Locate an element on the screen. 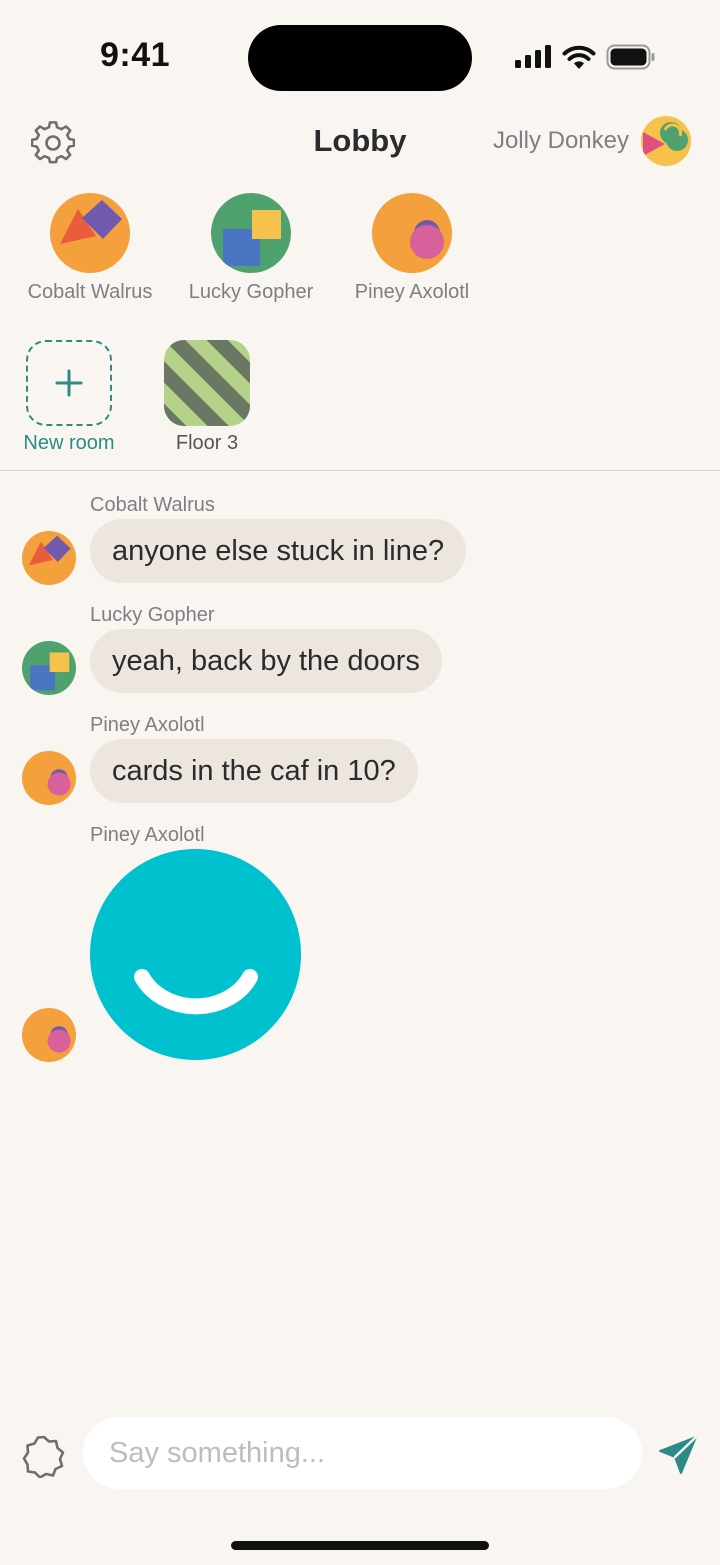 This screenshot has height=1565, width=720. smiley-sticker is located at coordinates (195, 954).